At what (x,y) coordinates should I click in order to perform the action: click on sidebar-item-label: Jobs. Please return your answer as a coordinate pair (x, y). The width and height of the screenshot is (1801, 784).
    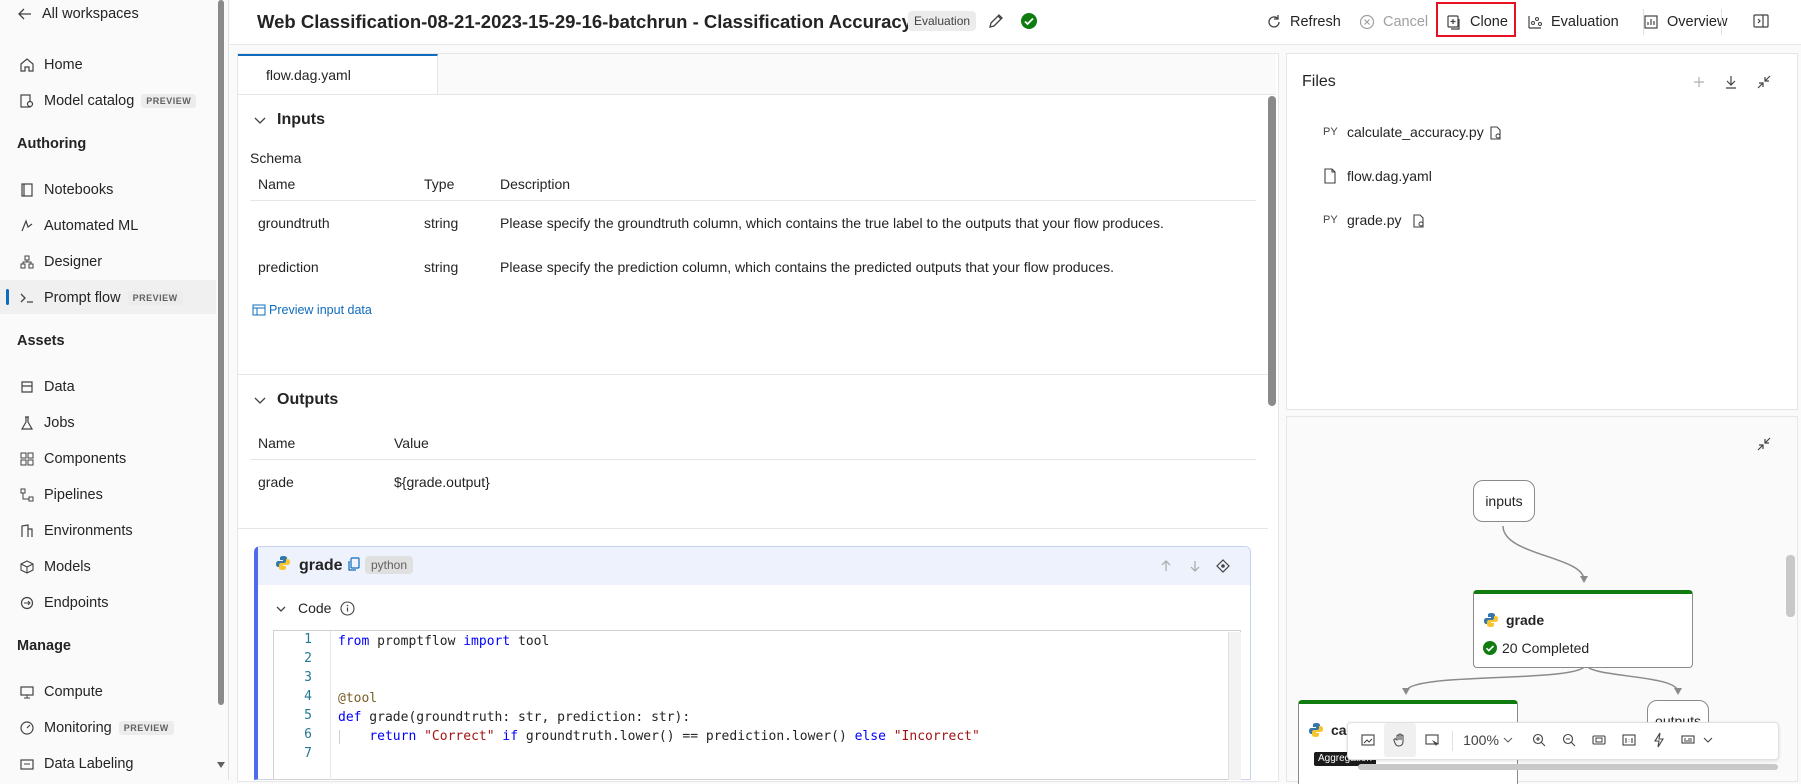
    Looking at the image, I should click on (59, 423).